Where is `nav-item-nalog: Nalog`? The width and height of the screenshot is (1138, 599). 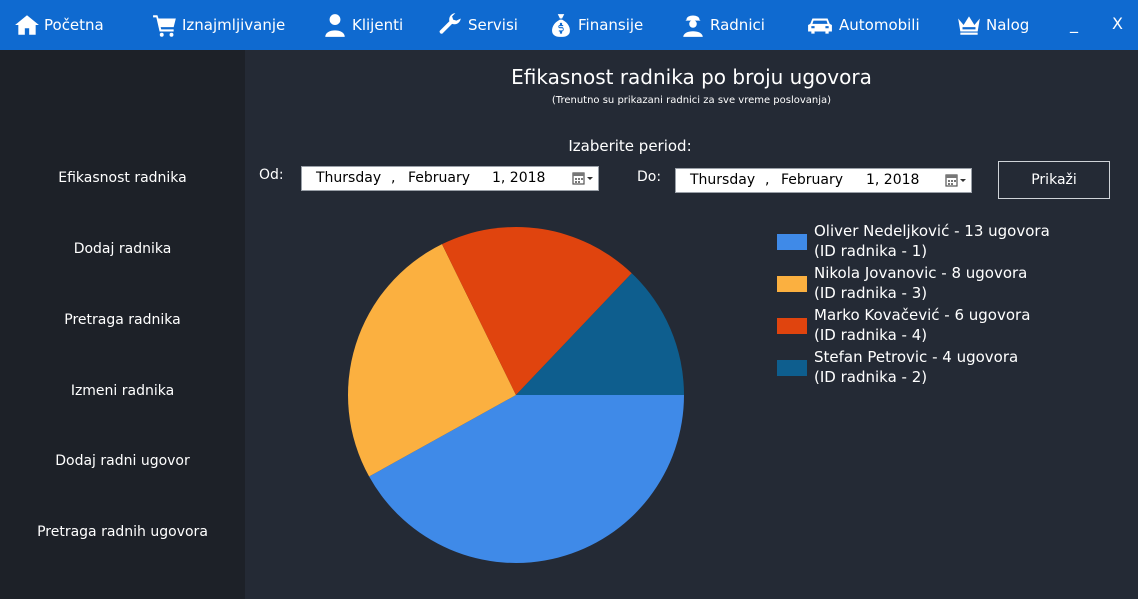 nav-item-nalog: Nalog is located at coordinates (992, 25).